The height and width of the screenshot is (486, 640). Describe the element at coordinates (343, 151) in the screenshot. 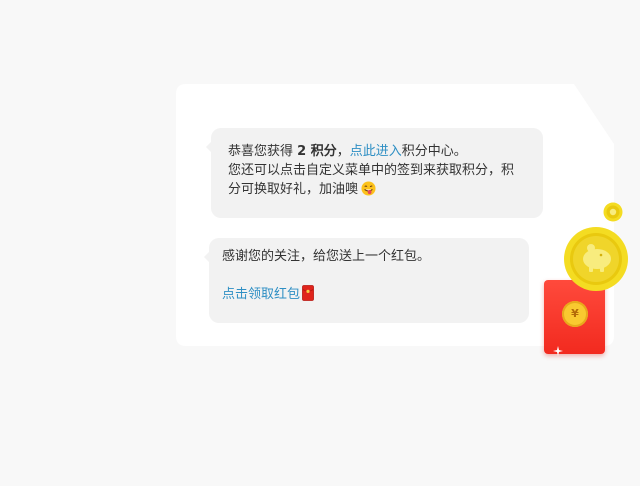

I see `comma-text: ，` at that location.